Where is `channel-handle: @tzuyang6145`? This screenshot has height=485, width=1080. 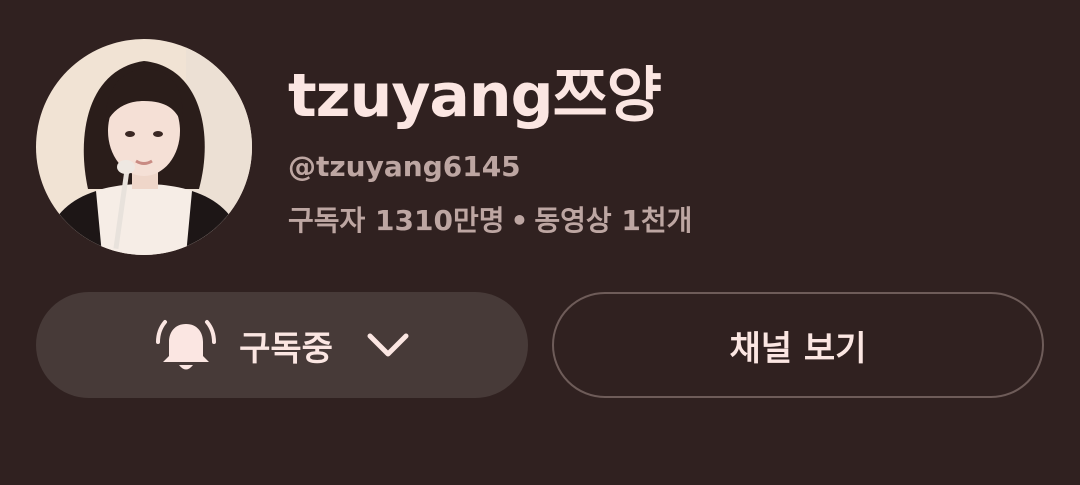 channel-handle: @tzuyang6145 is located at coordinates (404, 166).